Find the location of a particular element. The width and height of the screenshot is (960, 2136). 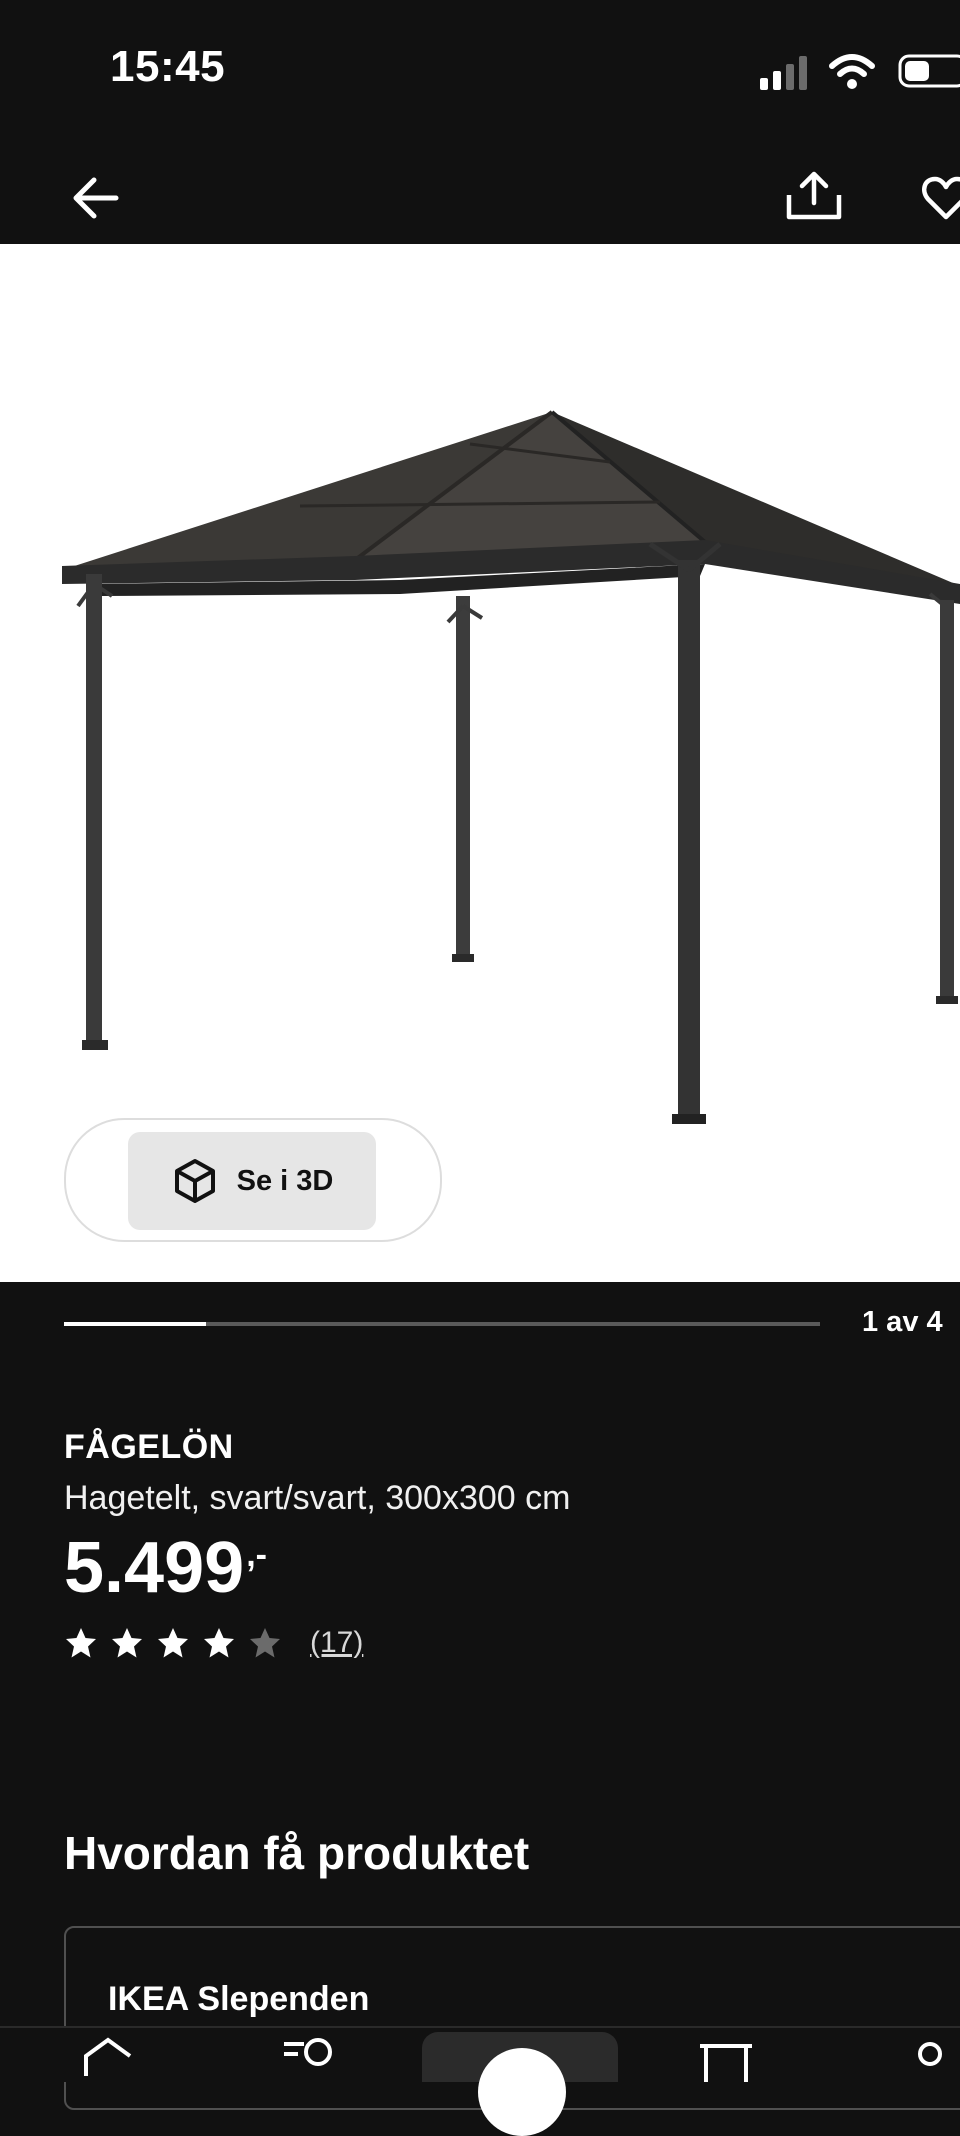

share-button is located at coordinates (814, 196).